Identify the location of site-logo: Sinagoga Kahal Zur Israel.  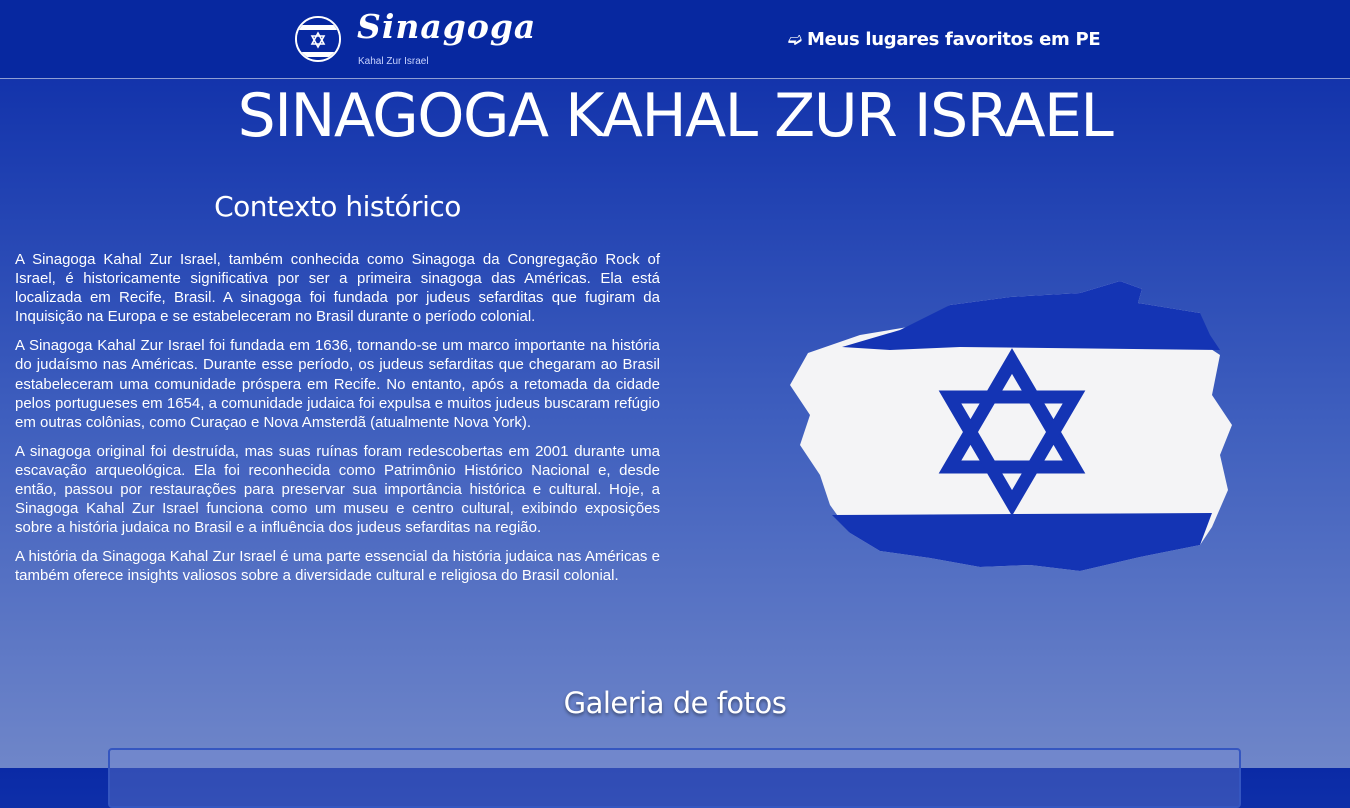
(415, 40).